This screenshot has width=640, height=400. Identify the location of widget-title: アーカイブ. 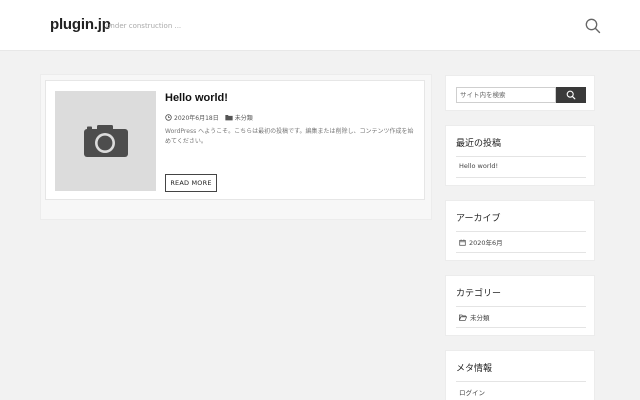
(478, 219).